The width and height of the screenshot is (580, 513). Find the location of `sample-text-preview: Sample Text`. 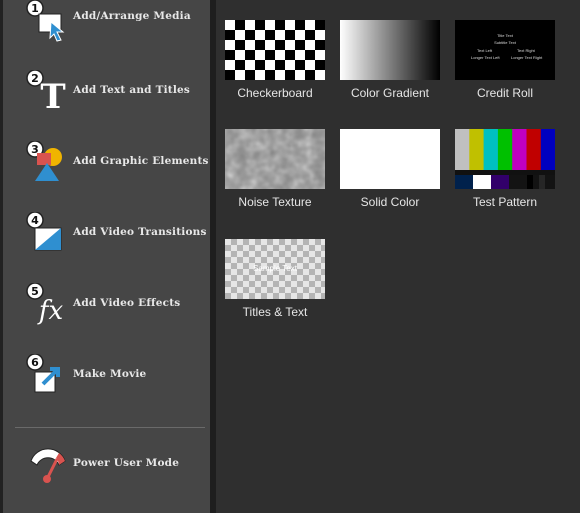

sample-text-preview: Sample Text is located at coordinates (275, 268).